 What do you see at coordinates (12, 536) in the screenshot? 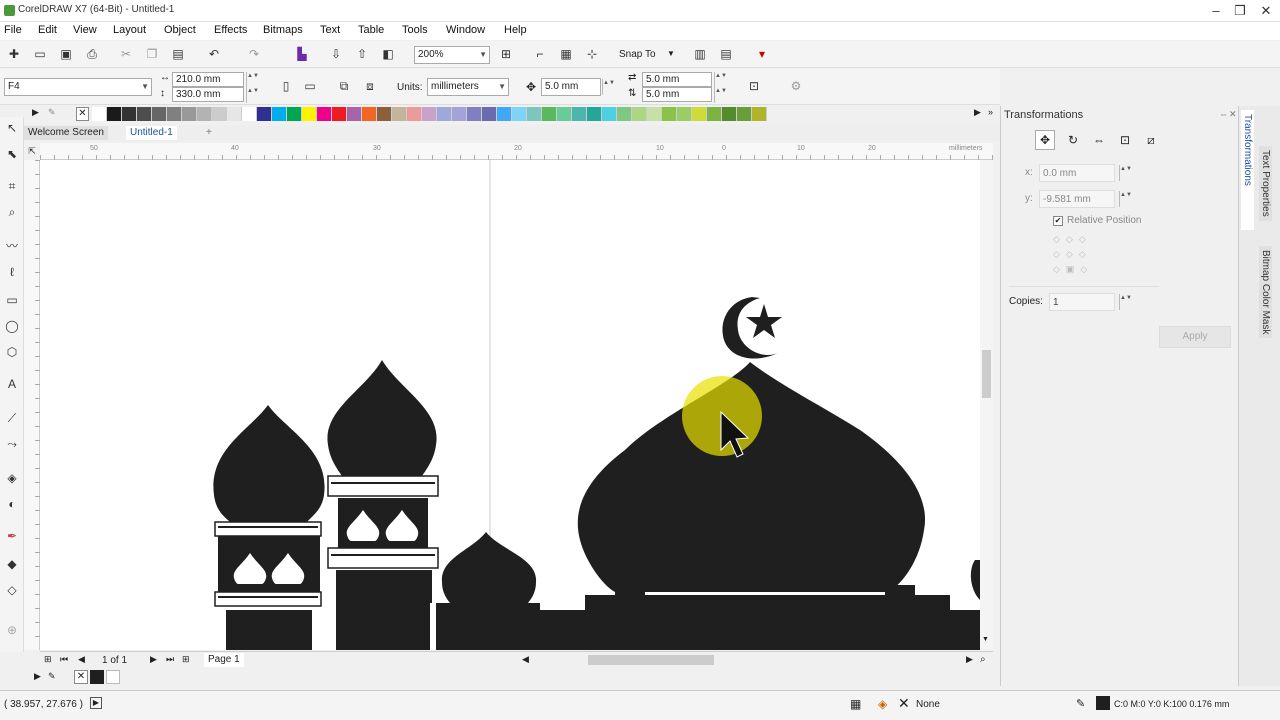
I see `color-eyedropper-icon: ✒` at bounding box center [12, 536].